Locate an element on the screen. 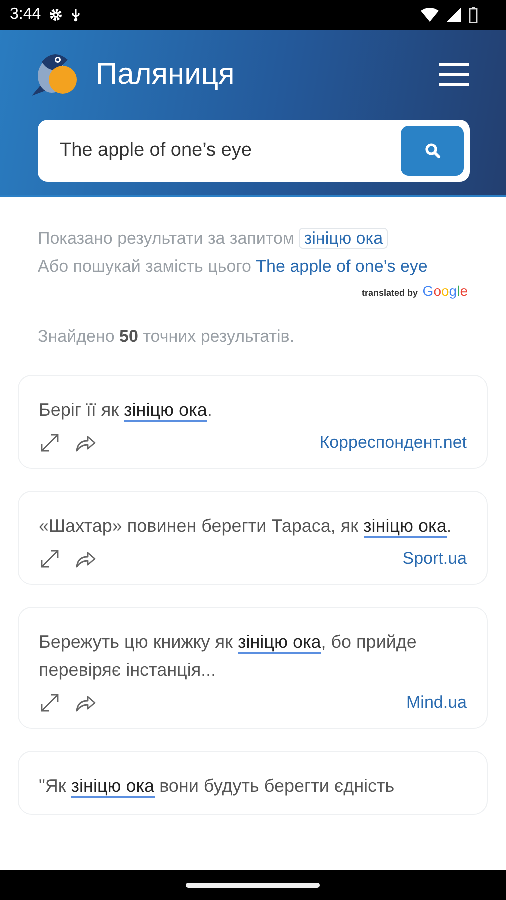  google-logo: Google is located at coordinates (445, 291).